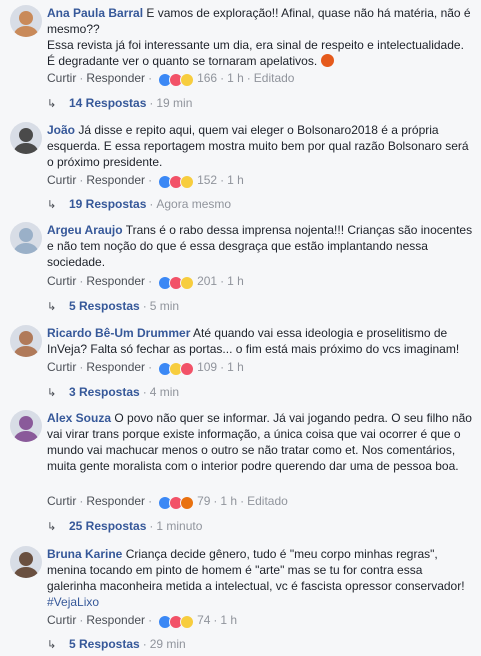 Image resolution: width=481 pixels, height=656 pixels. I want to click on replies-row: ↳ 14 Respostas · 19 min, so click(119, 103).